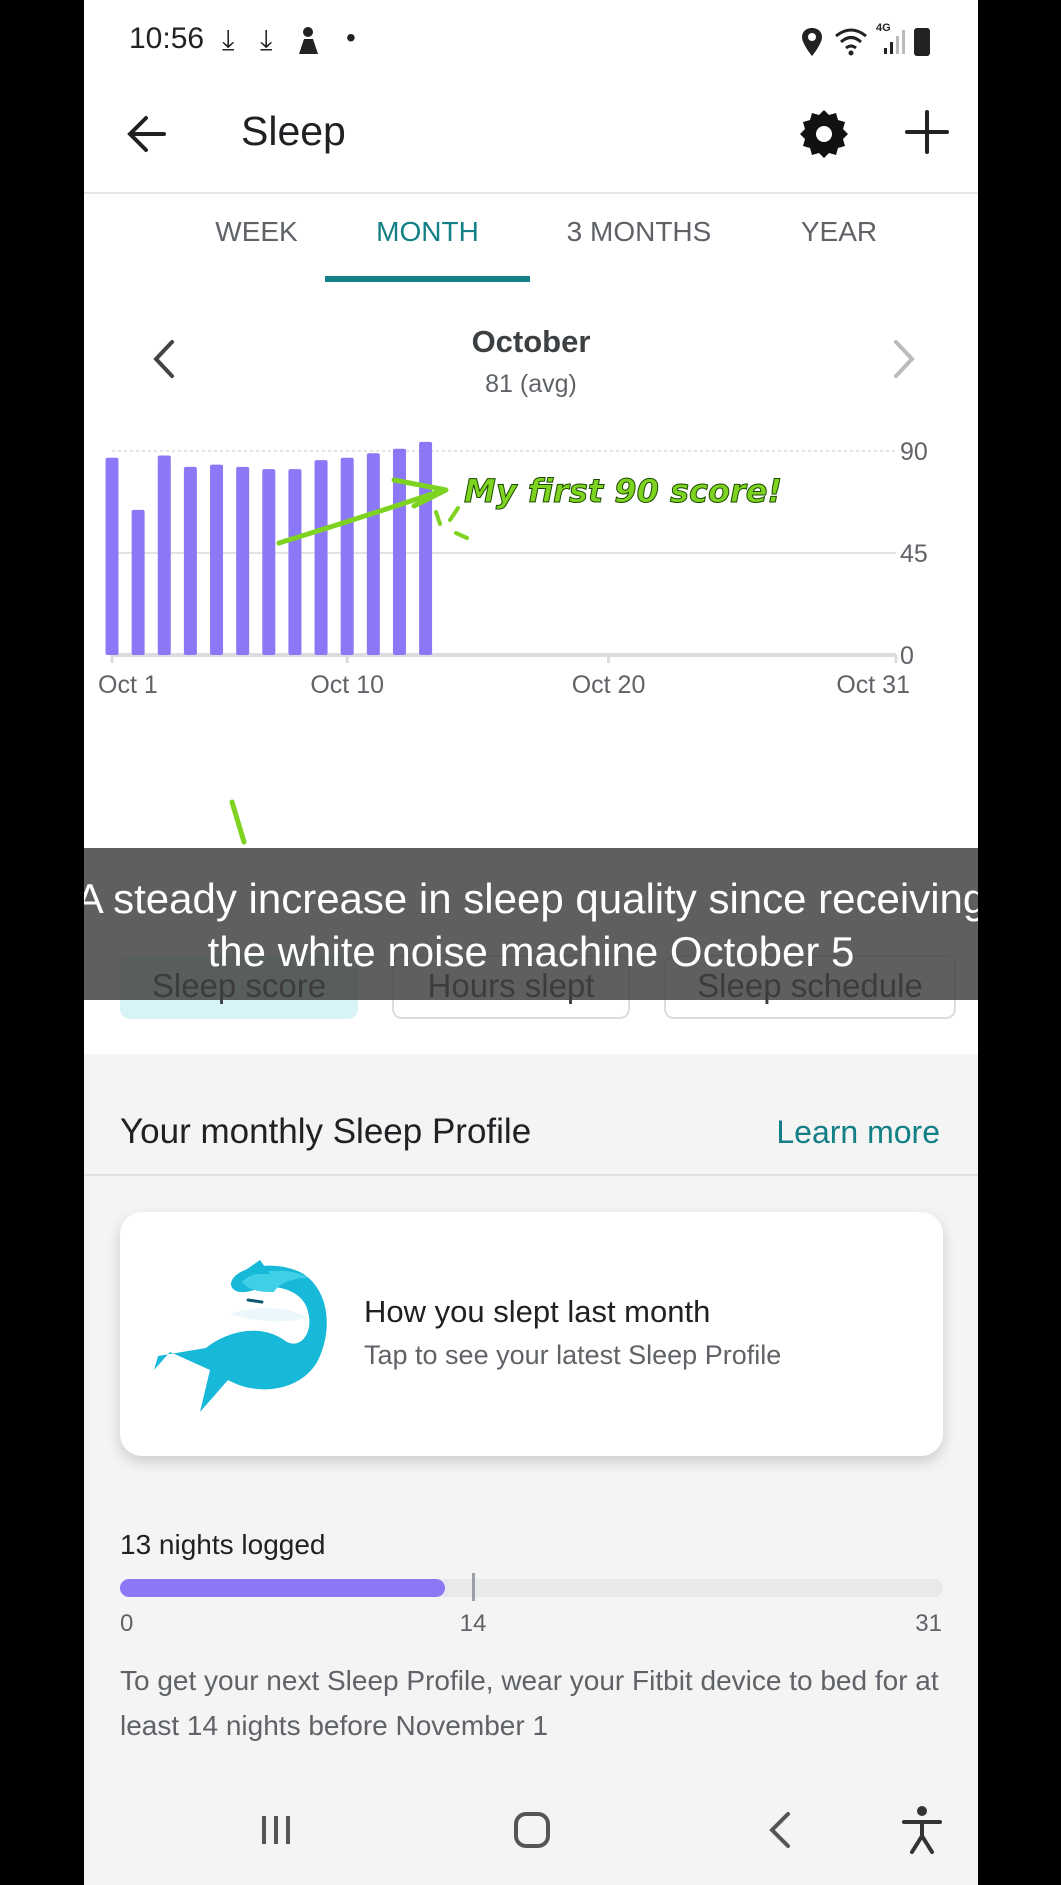 This screenshot has width=1061, height=1885. I want to click on x-tick-label: Oct 1, so click(128, 685).